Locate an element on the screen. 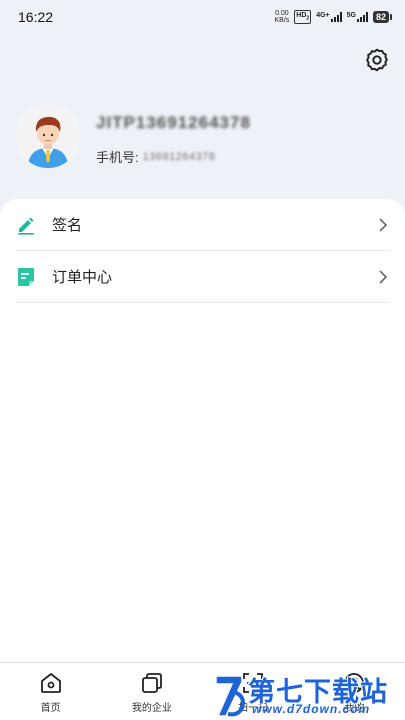  tab-home: 首页 is located at coordinates (50, 691).